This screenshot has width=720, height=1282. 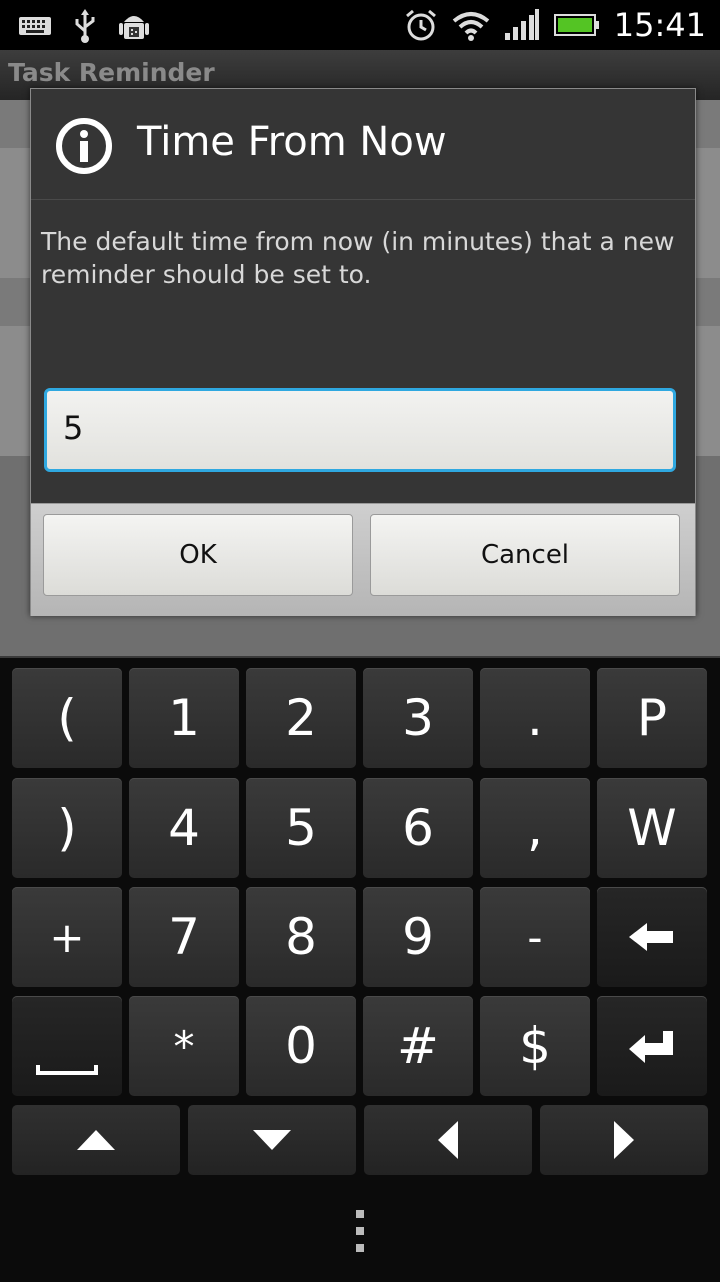 I want to click on key-arrow-right, so click(x=624, y=1140).